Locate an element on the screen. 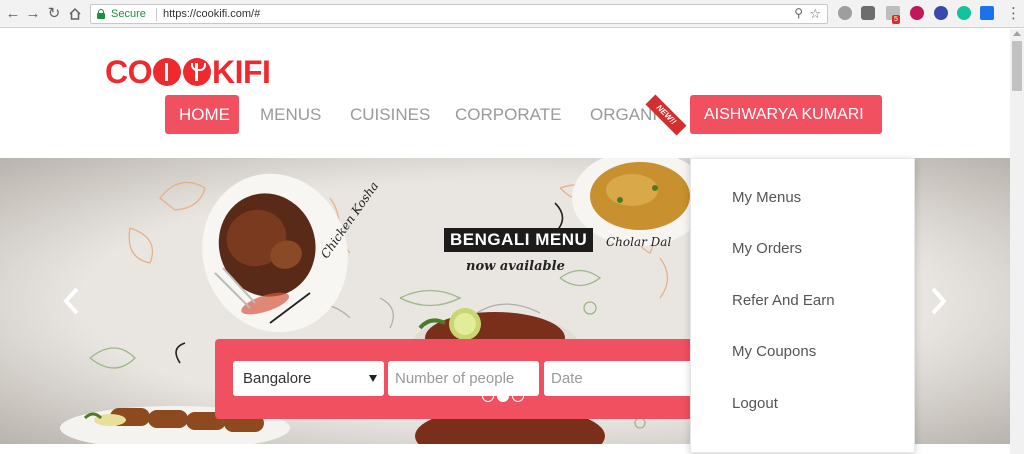 The height and width of the screenshot is (454, 1024). menu-item-logout: Logout is located at coordinates (755, 403).